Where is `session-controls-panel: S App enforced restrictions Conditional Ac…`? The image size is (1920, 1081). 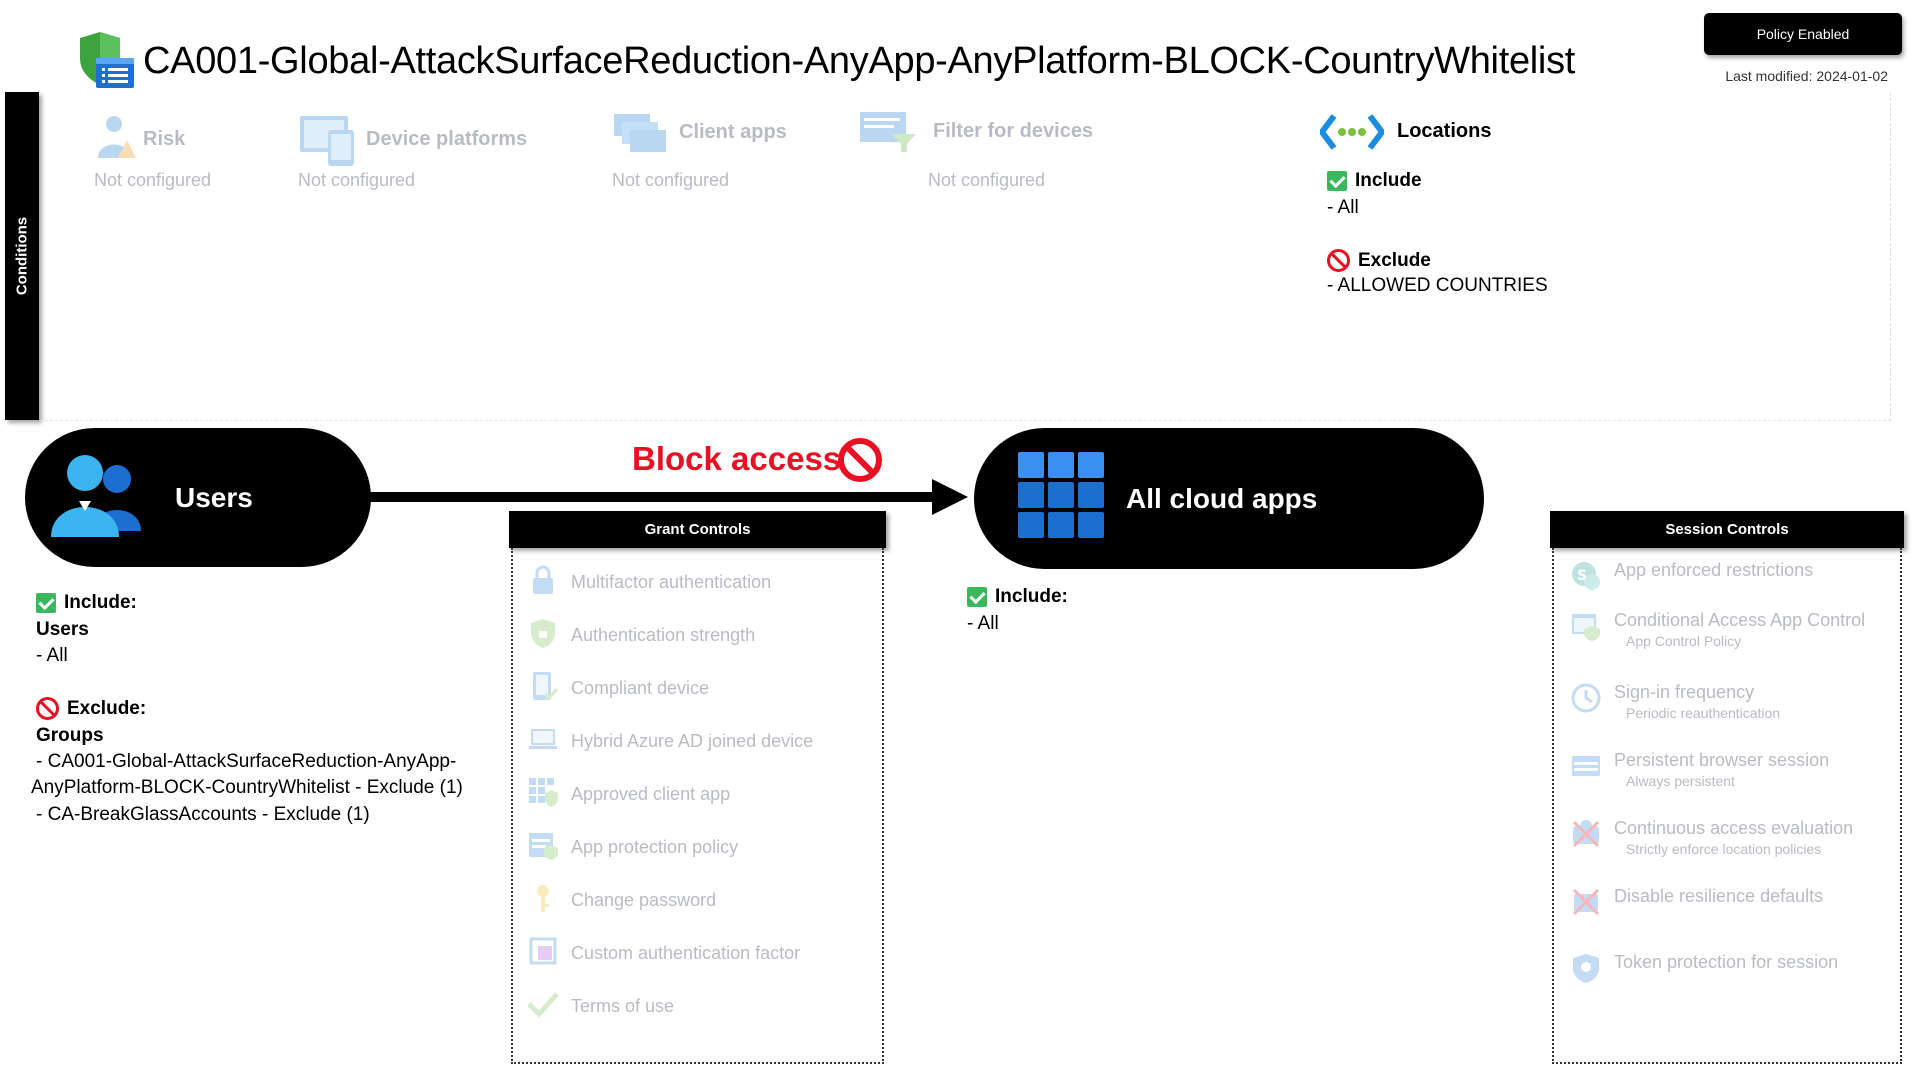 session-controls-panel: S App enforced restrictions Conditional Ac… is located at coordinates (1727, 806).